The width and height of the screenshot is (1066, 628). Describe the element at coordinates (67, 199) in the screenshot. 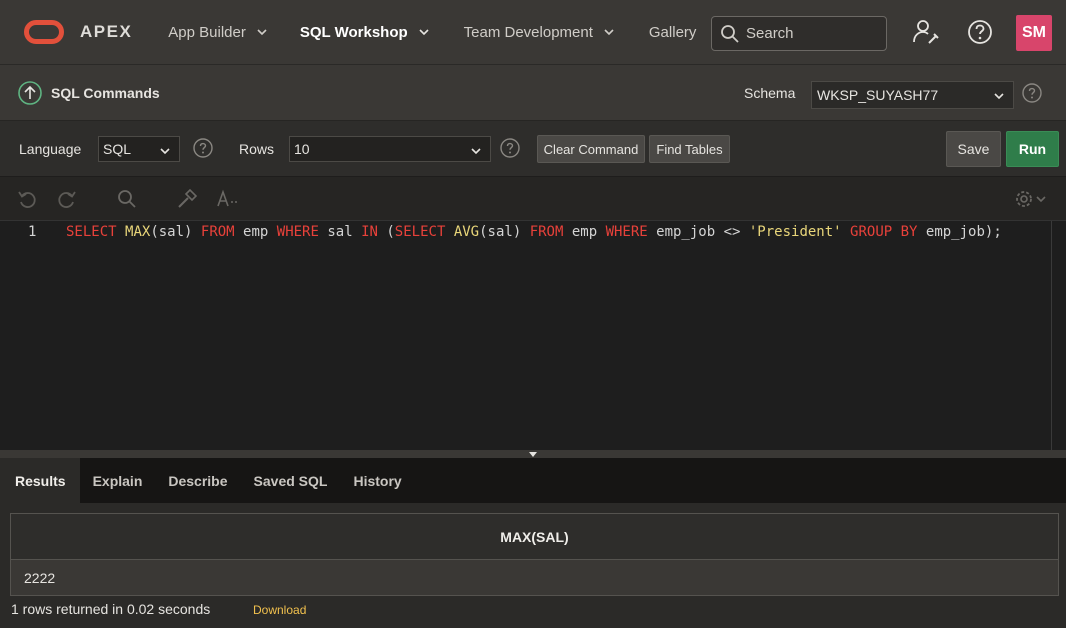

I see `redo-icon` at that location.